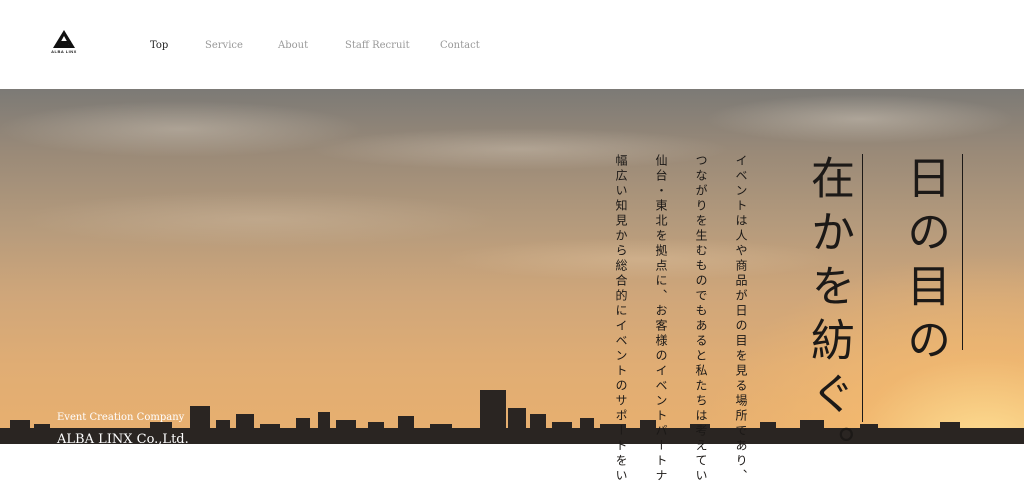  What do you see at coordinates (64, 51) in the screenshot?
I see `logo-text: ALBA LINX` at bounding box center [64, 51].